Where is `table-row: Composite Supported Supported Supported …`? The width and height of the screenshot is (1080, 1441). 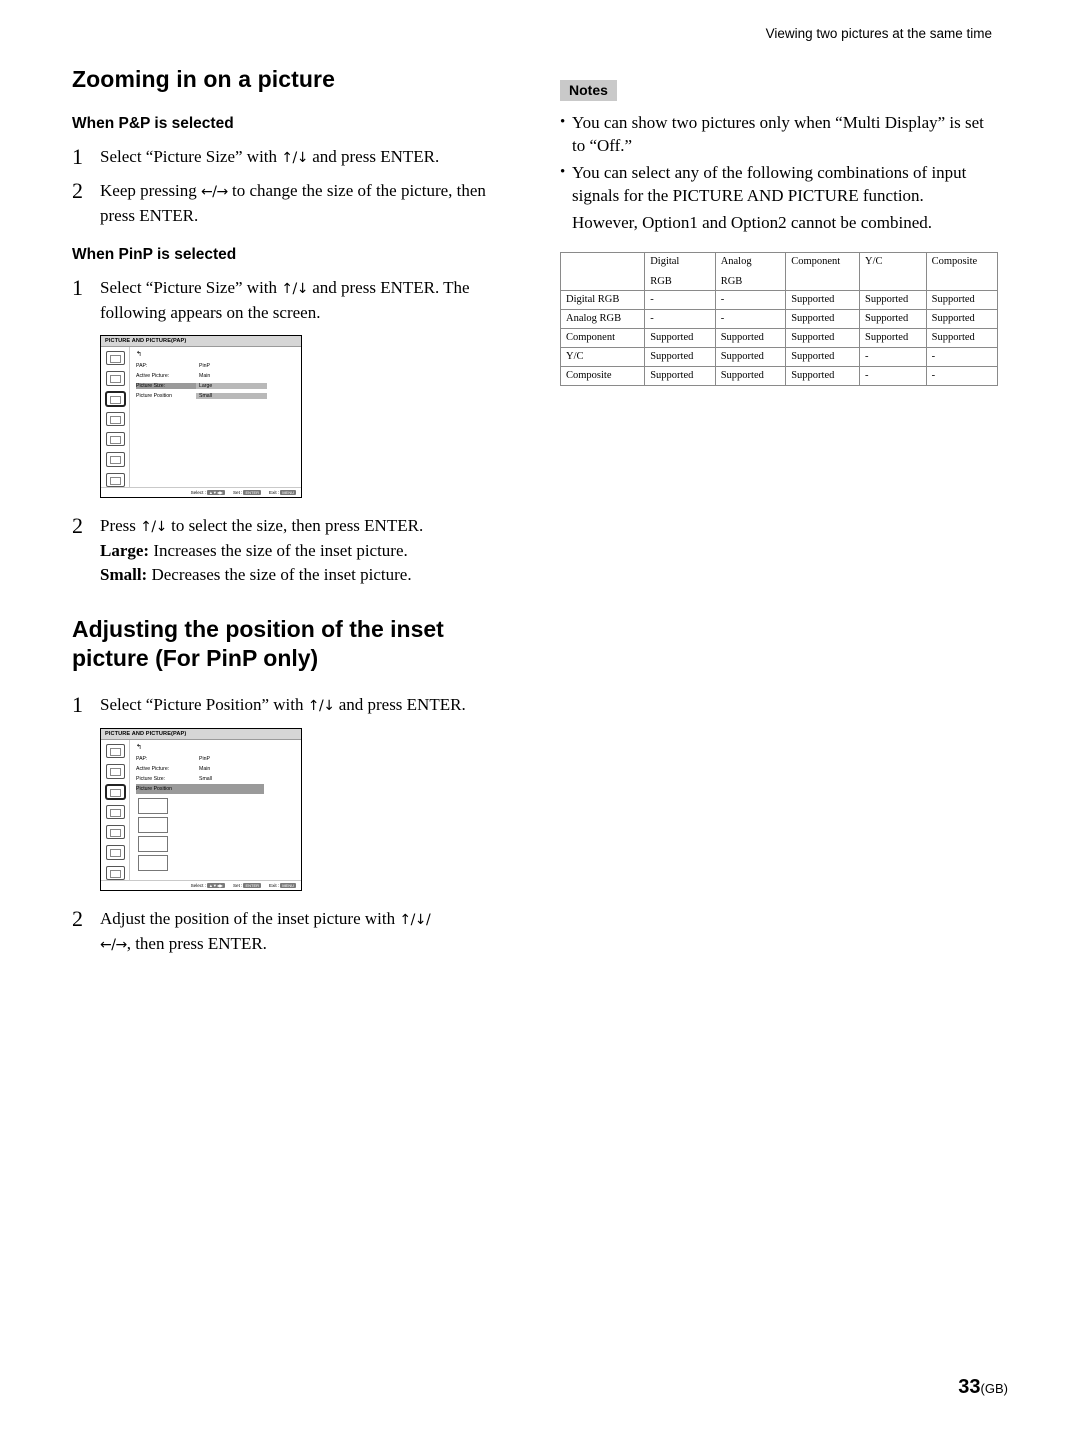 table-row: Composite Supported Supported Supported … is located at coordinates (779, 376).